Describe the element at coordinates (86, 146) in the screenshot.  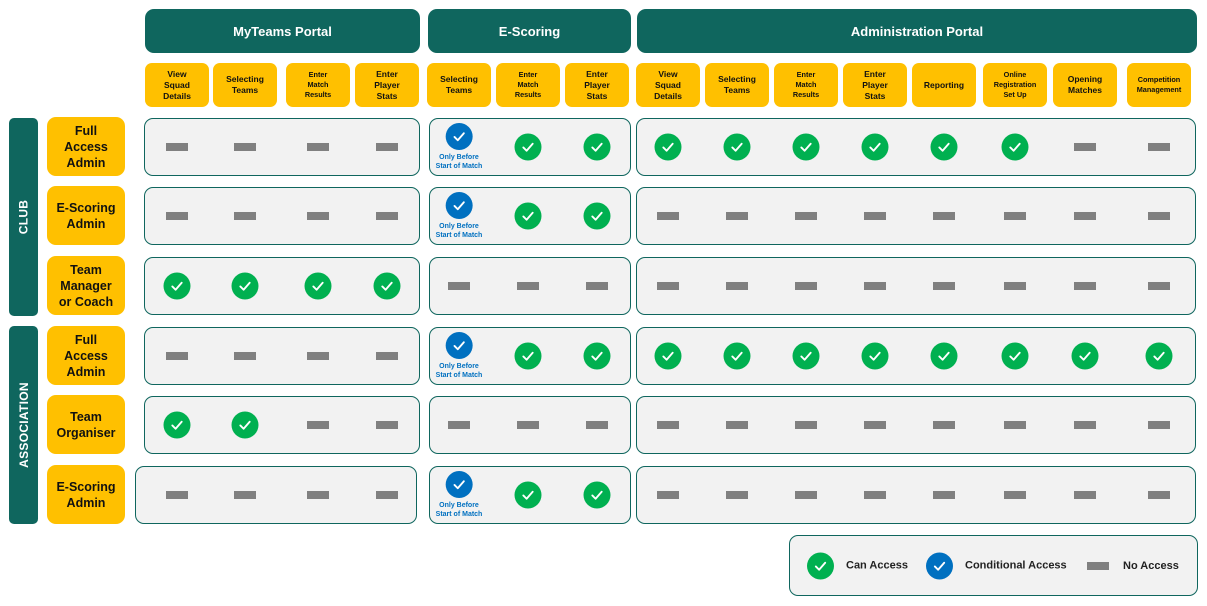
I see `role-club-full-access-admin: Full Access Admin` at that location.